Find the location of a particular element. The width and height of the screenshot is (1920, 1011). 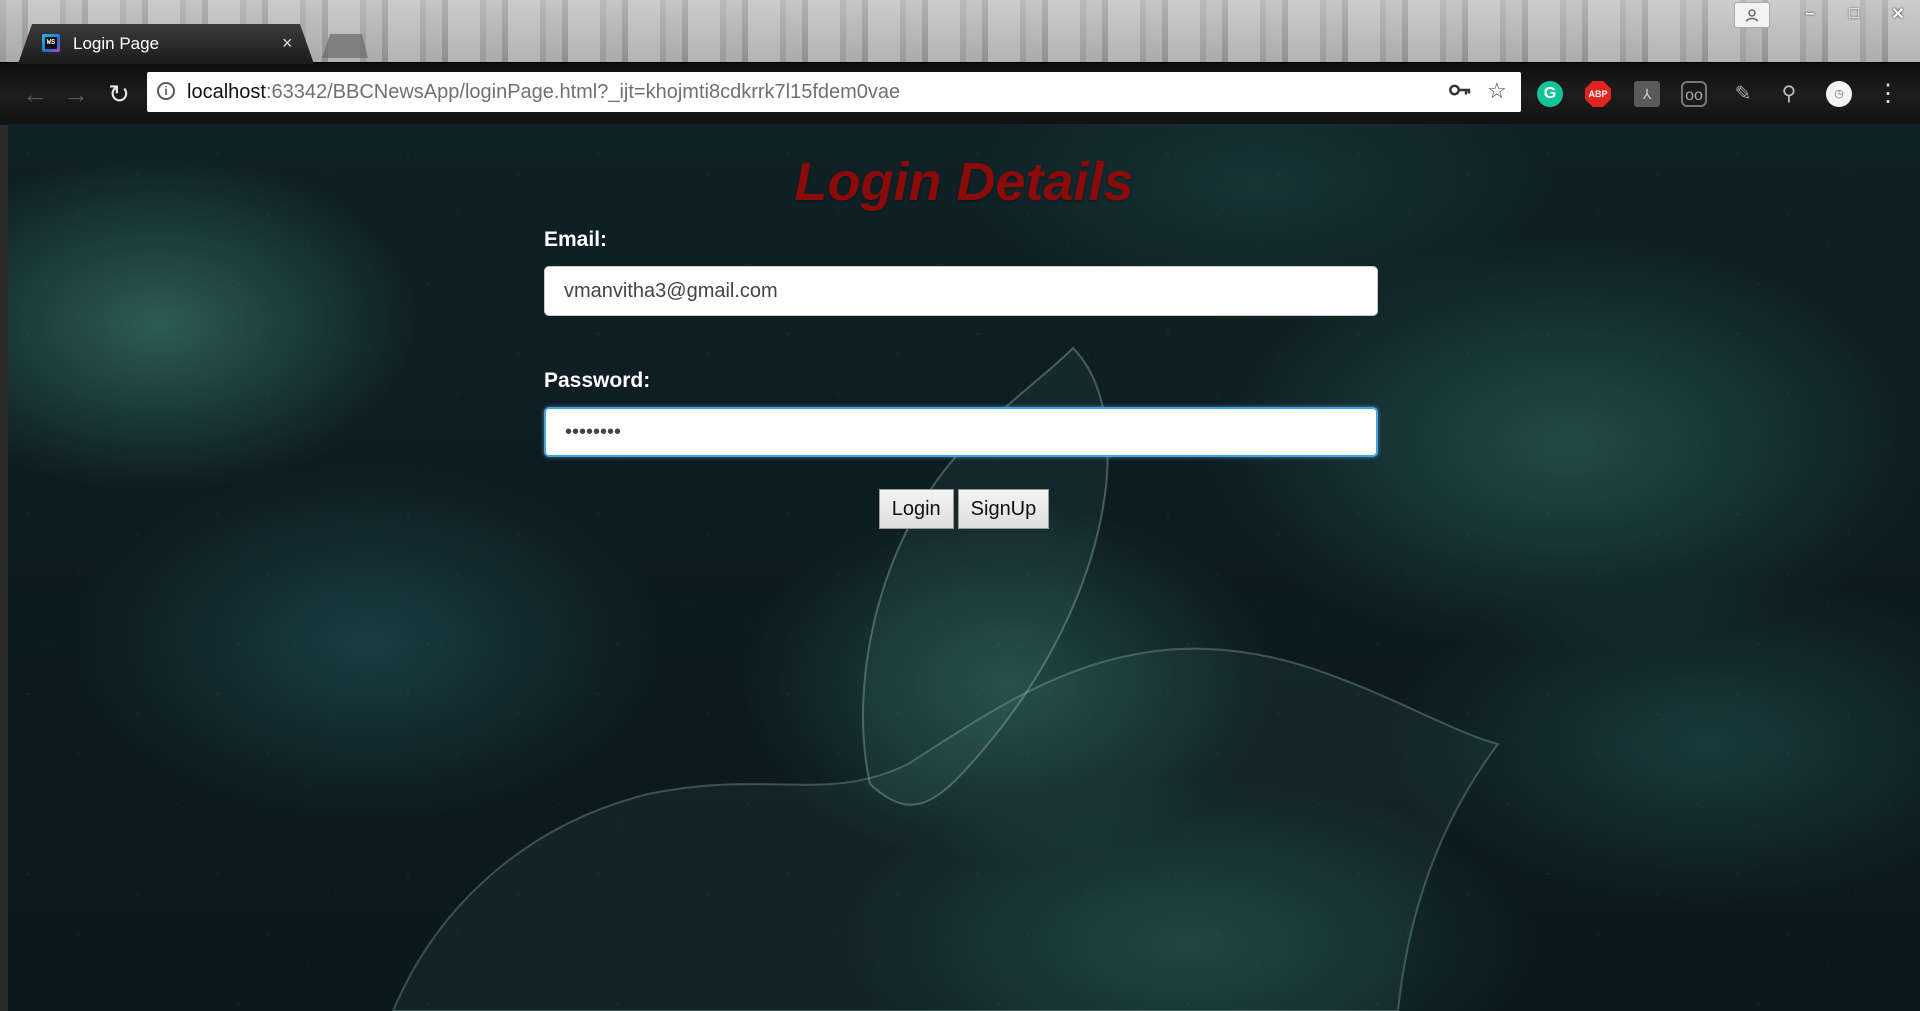

tab-title: Login Page is located at coordinates (116, 43).